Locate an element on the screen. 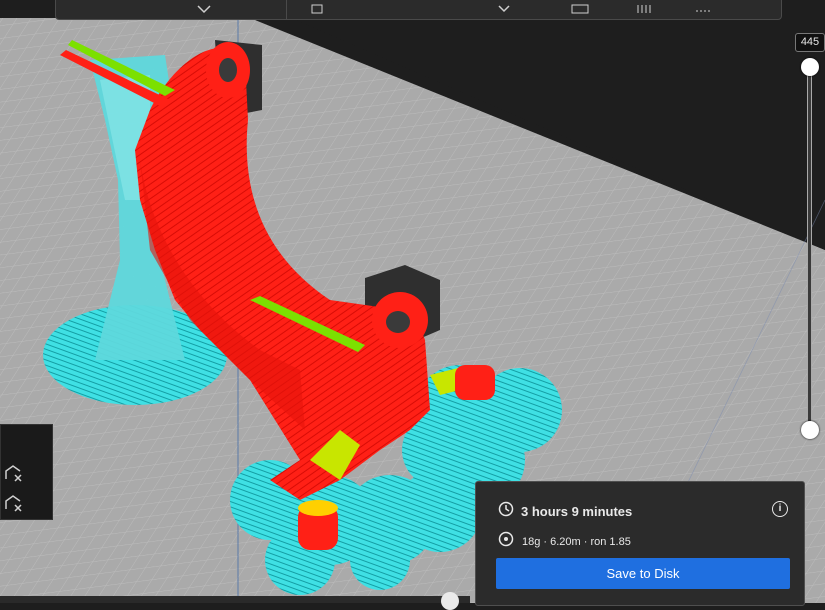  toolbar-icon-left is located at coordinates (204, 7).